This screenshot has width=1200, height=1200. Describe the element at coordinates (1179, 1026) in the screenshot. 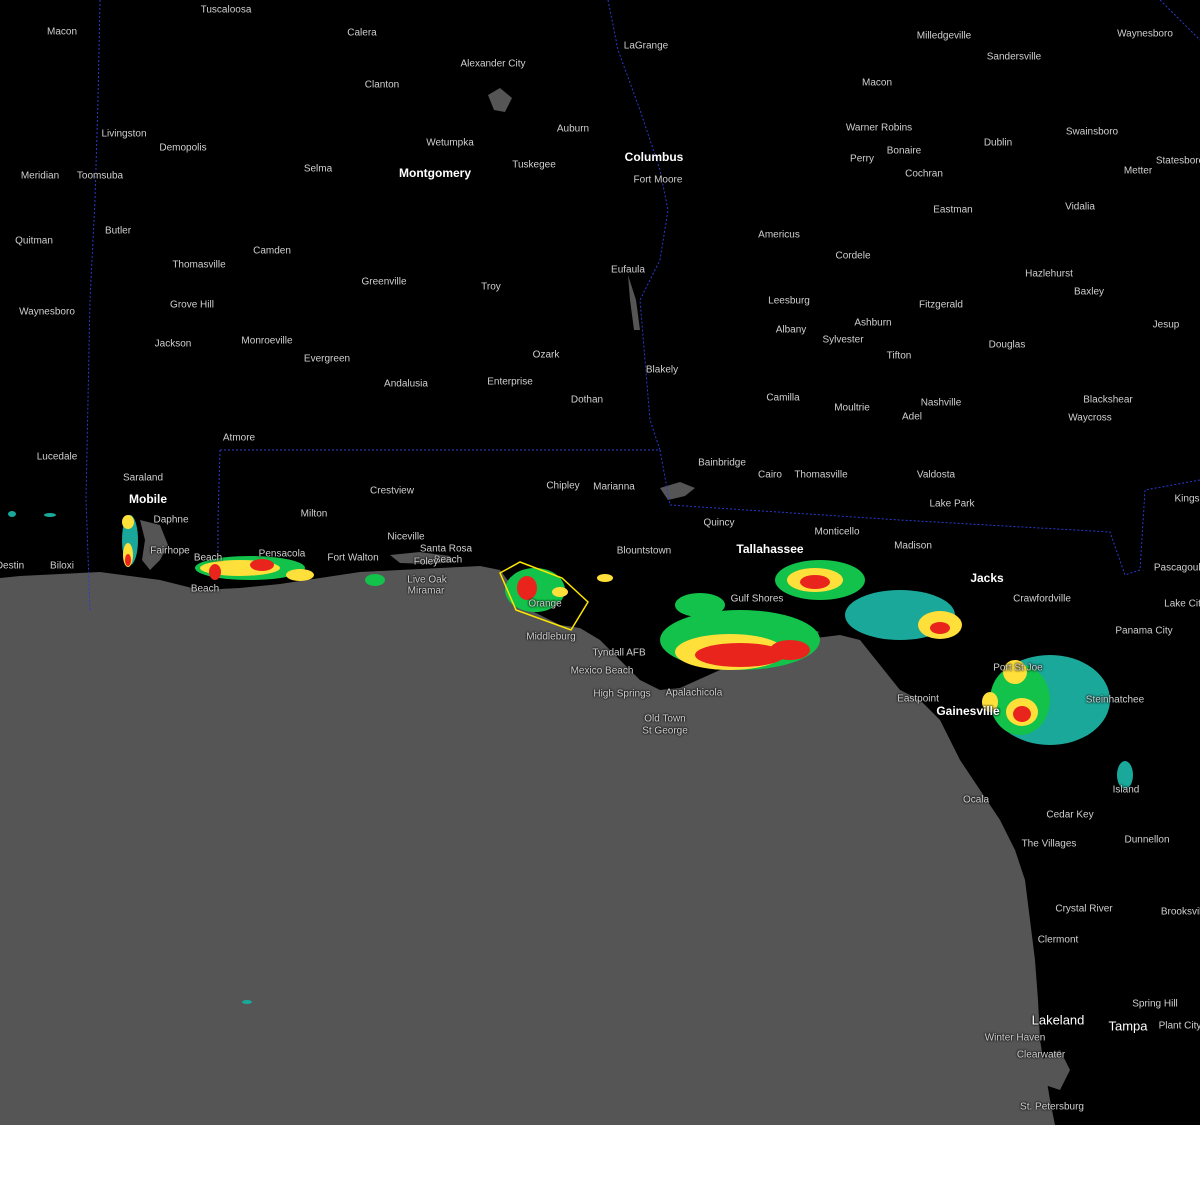

I see `city-label: Plant City` at that location.